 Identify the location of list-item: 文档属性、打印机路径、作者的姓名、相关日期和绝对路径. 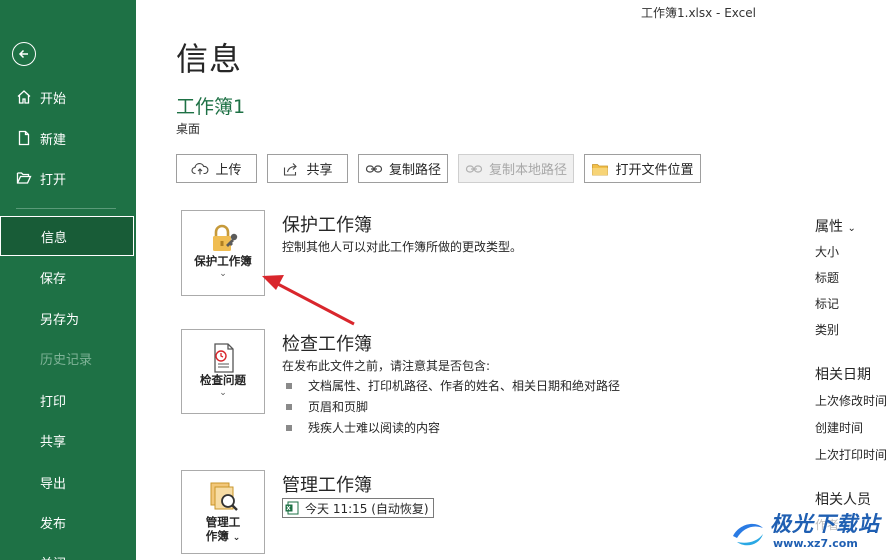
(453, 385).